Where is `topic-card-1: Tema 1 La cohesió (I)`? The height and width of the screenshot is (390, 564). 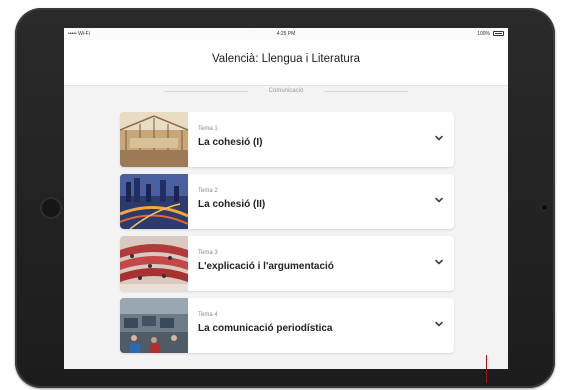 topic-card-1: Tema 1 La cohesió (I) is located at coordinates (287, 139).